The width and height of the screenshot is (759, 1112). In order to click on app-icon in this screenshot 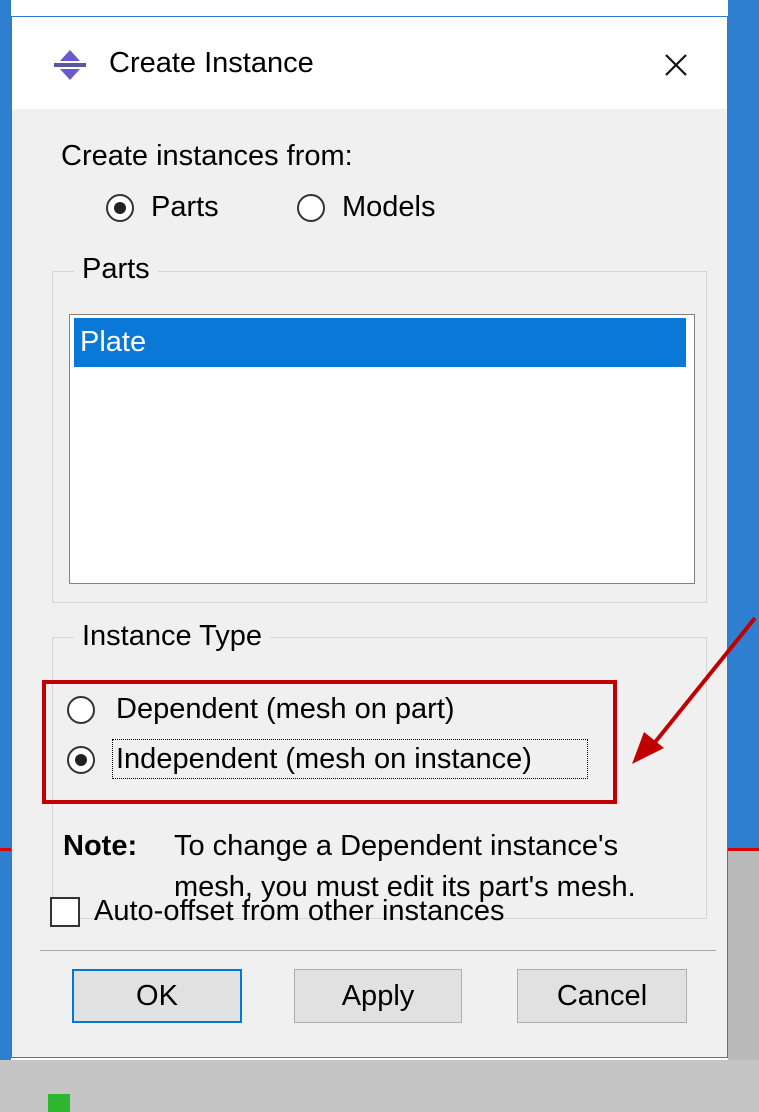, I will do `click(70, 65)`.